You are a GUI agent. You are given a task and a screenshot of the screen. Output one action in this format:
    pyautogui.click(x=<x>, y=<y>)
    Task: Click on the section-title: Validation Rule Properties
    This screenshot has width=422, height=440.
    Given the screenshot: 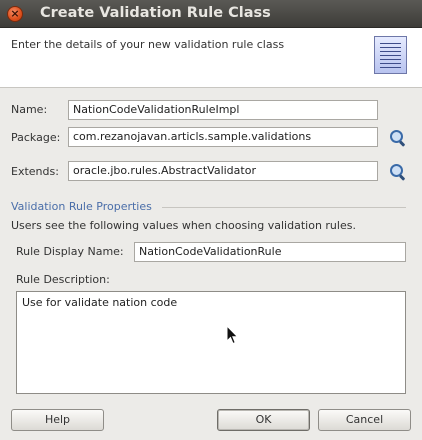 What is the action you would take?
    pyautogui.click(x=81, y=206)
    